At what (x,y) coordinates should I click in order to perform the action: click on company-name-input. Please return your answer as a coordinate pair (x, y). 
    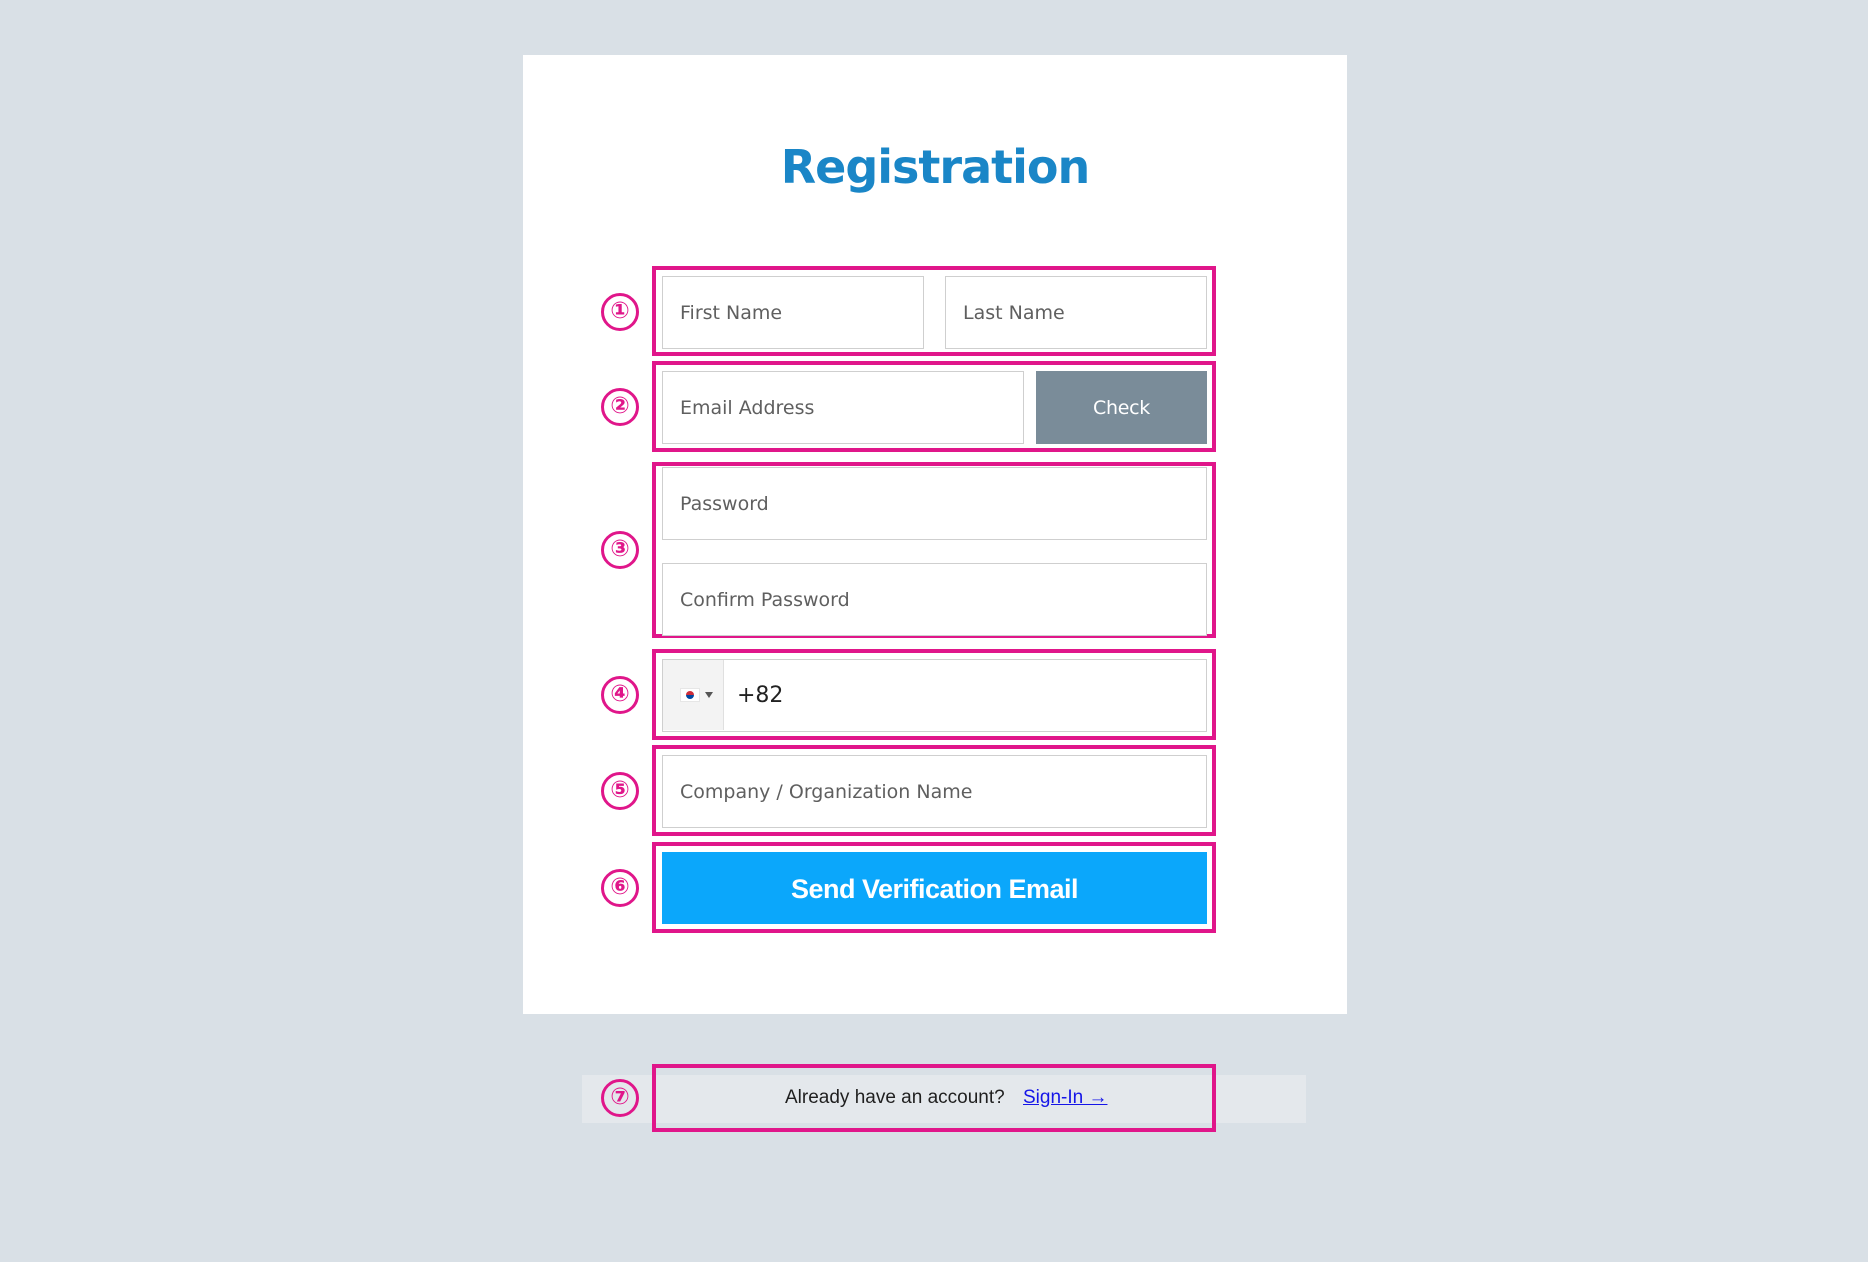
    Looking at the image, I should click on (934, 791).